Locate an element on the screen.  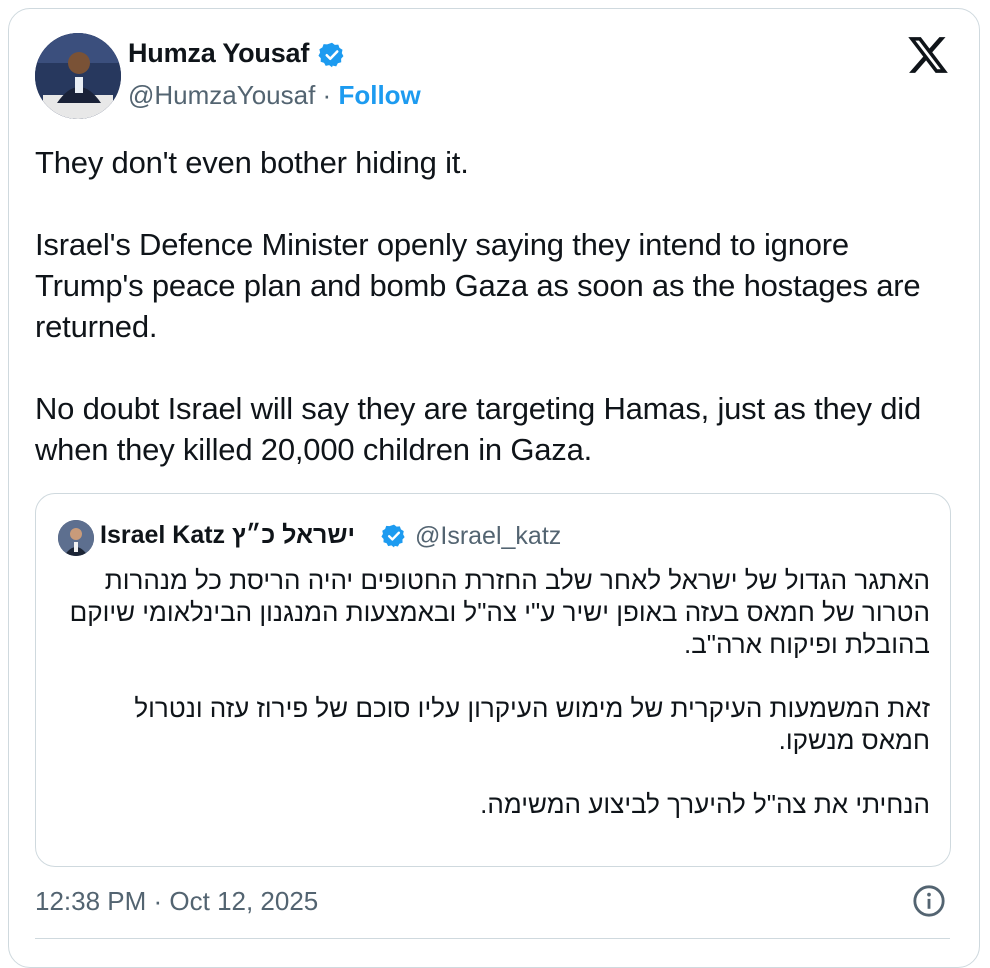
info-icon is located at coordinates (929, 901).